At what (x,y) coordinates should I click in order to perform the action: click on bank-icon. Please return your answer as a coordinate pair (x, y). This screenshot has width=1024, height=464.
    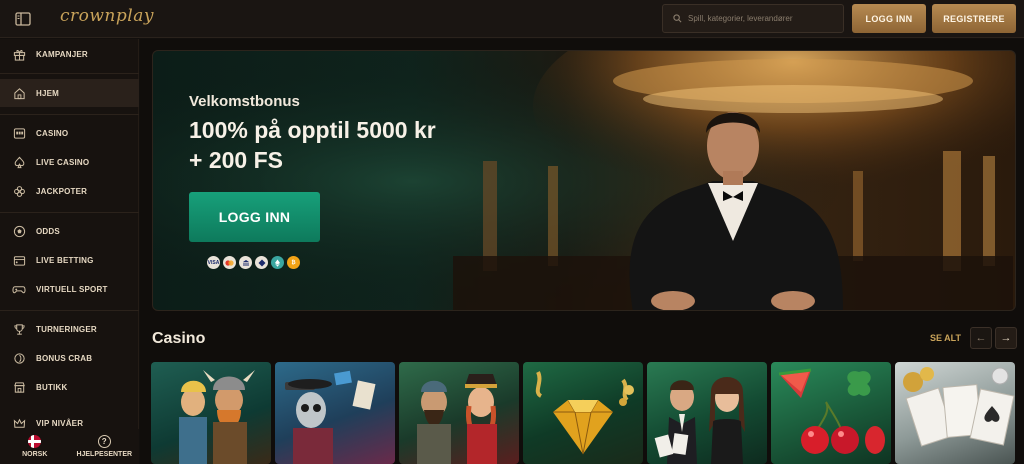
    Looking at the image, I should click on (245, 262).